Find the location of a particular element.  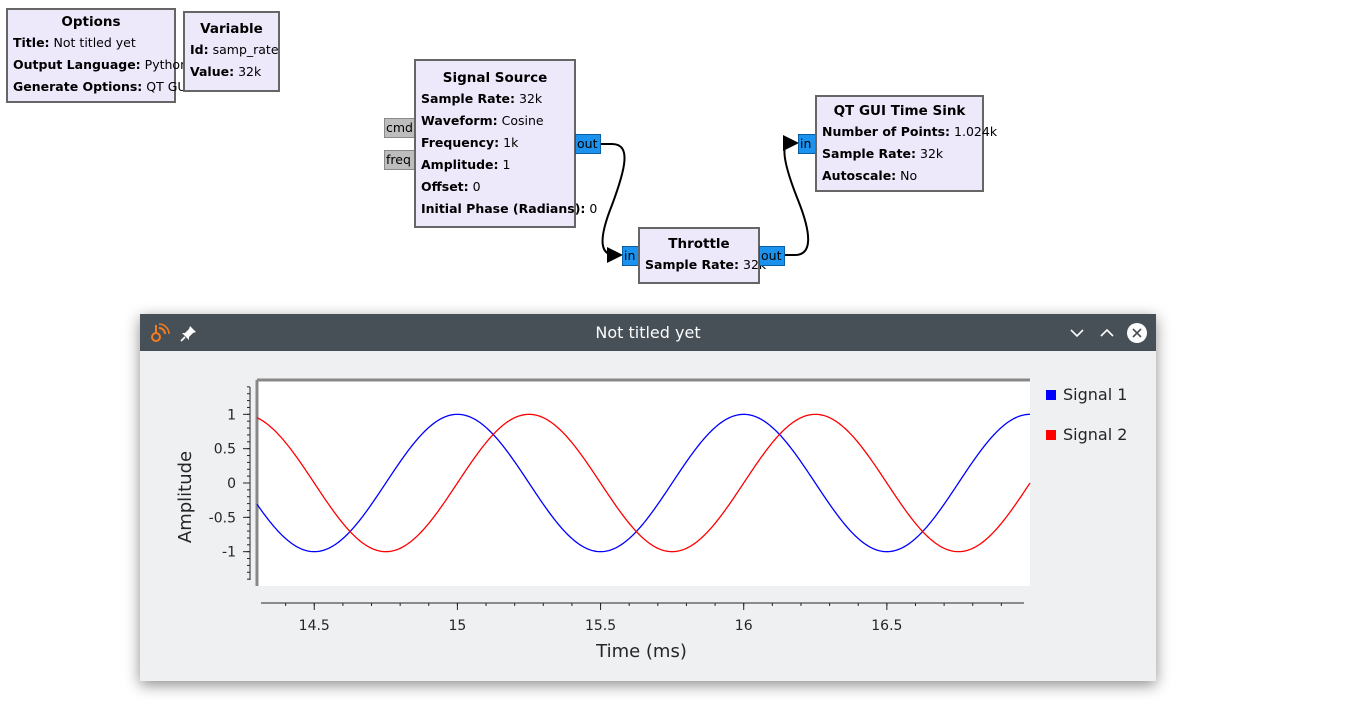

options-title-row: Title: Not titled yet is located at coordinates (74, 42).